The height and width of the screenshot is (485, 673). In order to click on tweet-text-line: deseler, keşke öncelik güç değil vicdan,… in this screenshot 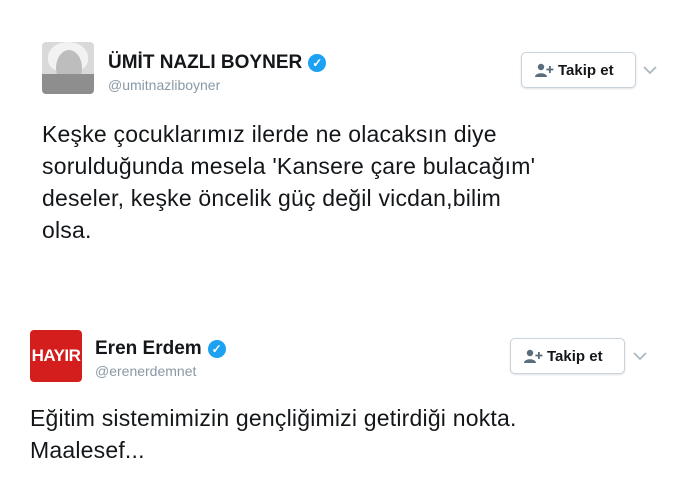, I will do `click(272, 198)`.